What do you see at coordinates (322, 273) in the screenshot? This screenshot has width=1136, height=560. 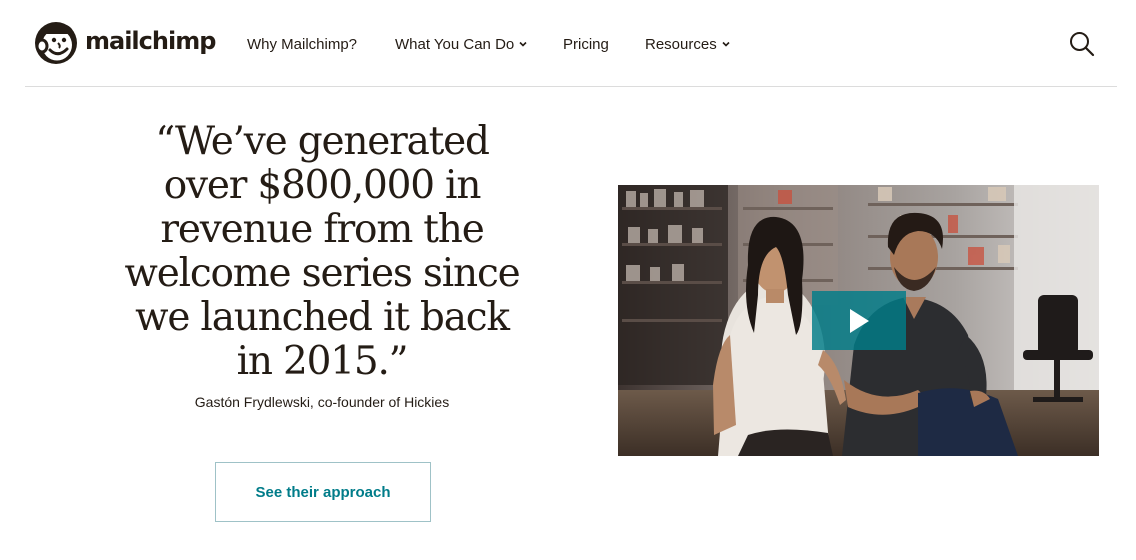 I see `quote-line: welcome series since` at bounding box center [322, 273].